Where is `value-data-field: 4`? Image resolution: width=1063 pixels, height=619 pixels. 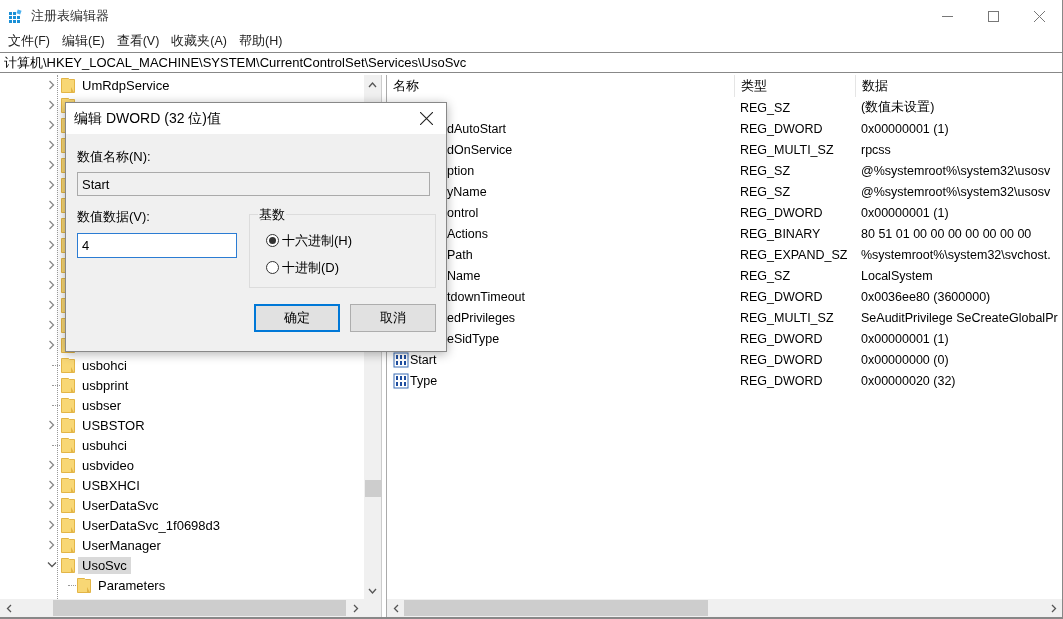 value-data-field: 4 is located at coordinates (157, 245).